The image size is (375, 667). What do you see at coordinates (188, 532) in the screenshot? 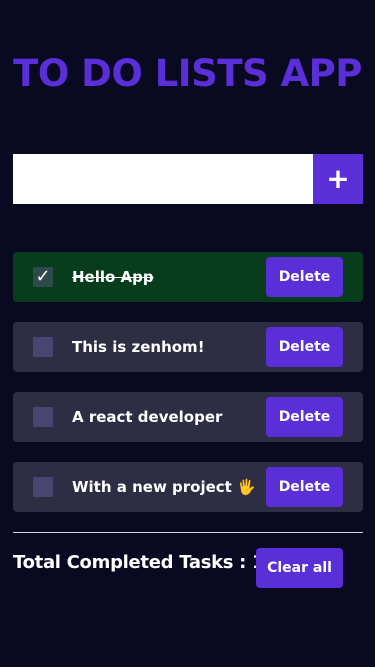
I see `divider` at bounding box center [188, 532].